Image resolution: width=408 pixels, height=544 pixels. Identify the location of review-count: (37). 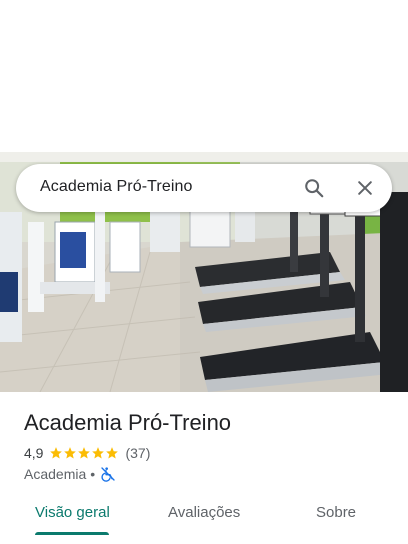
(137, 453).